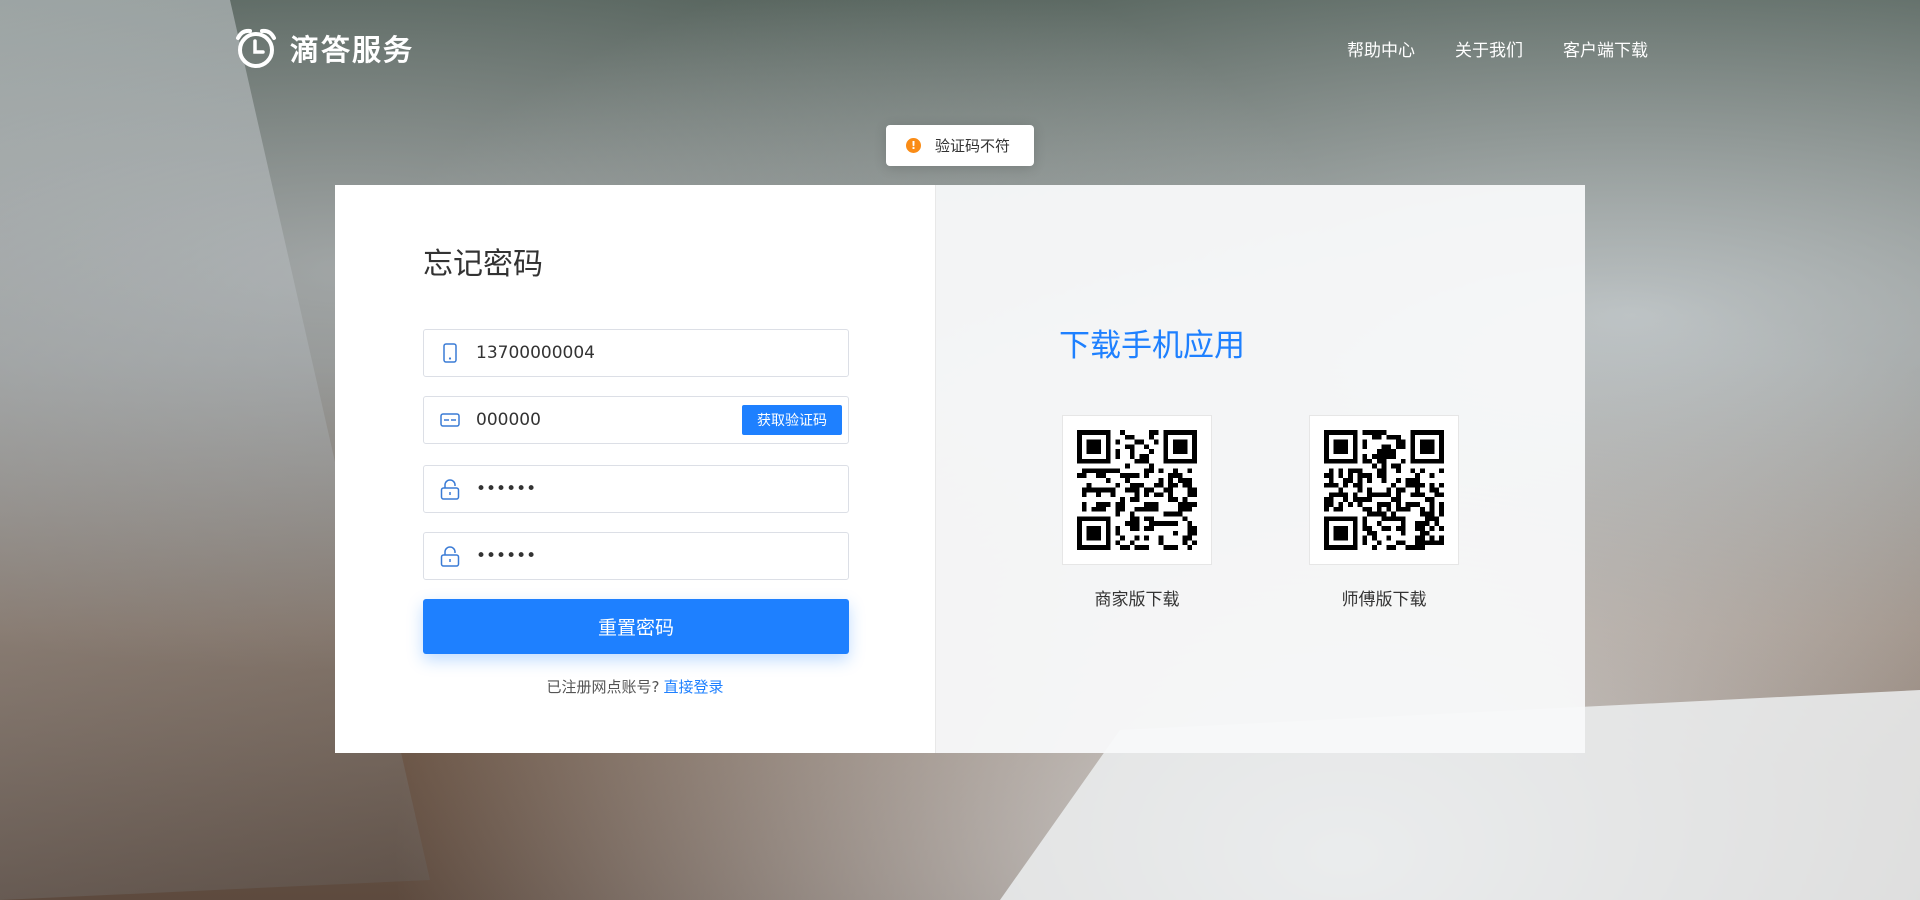 The height and width of the screenshot is (900, 1920). I want to click on header: 滴答服务 帮助中心 关于我们 客户端下载, so click(960, 48).